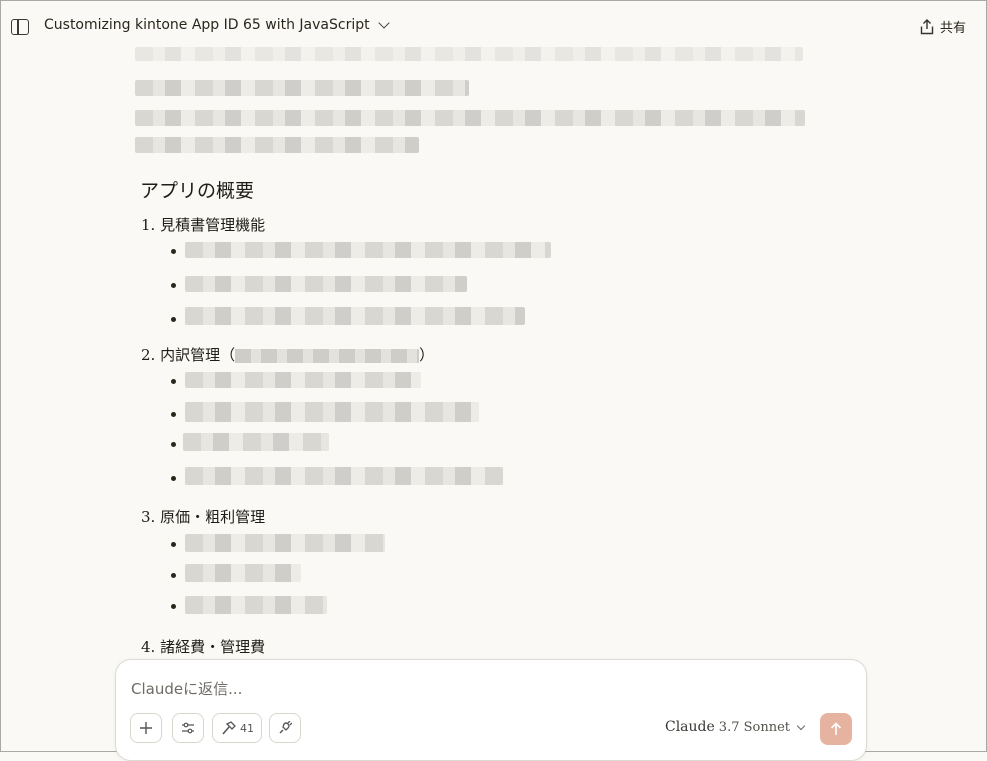 This screenshot has height=761, width=987. I want to click on section-heading: アプリの概要, so click(197, 191).